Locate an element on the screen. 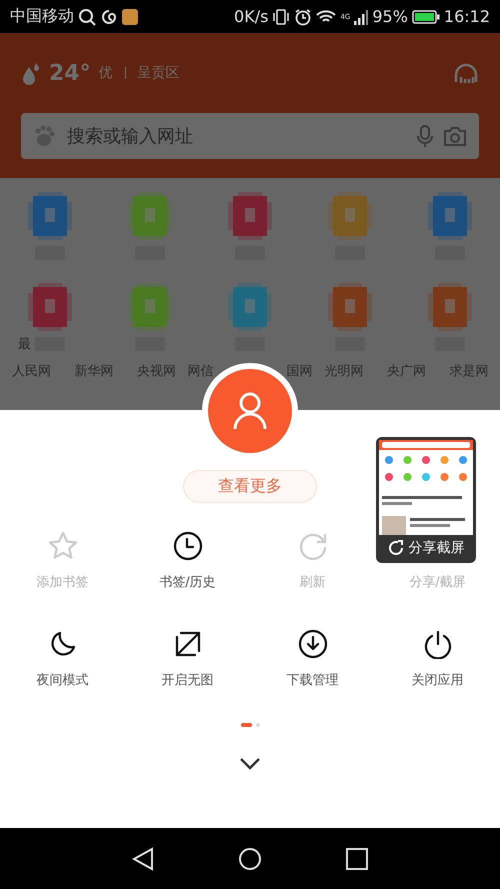 This screenshot has width=500, height=889. battery-level: 95% is located at coordinates (390, 16).